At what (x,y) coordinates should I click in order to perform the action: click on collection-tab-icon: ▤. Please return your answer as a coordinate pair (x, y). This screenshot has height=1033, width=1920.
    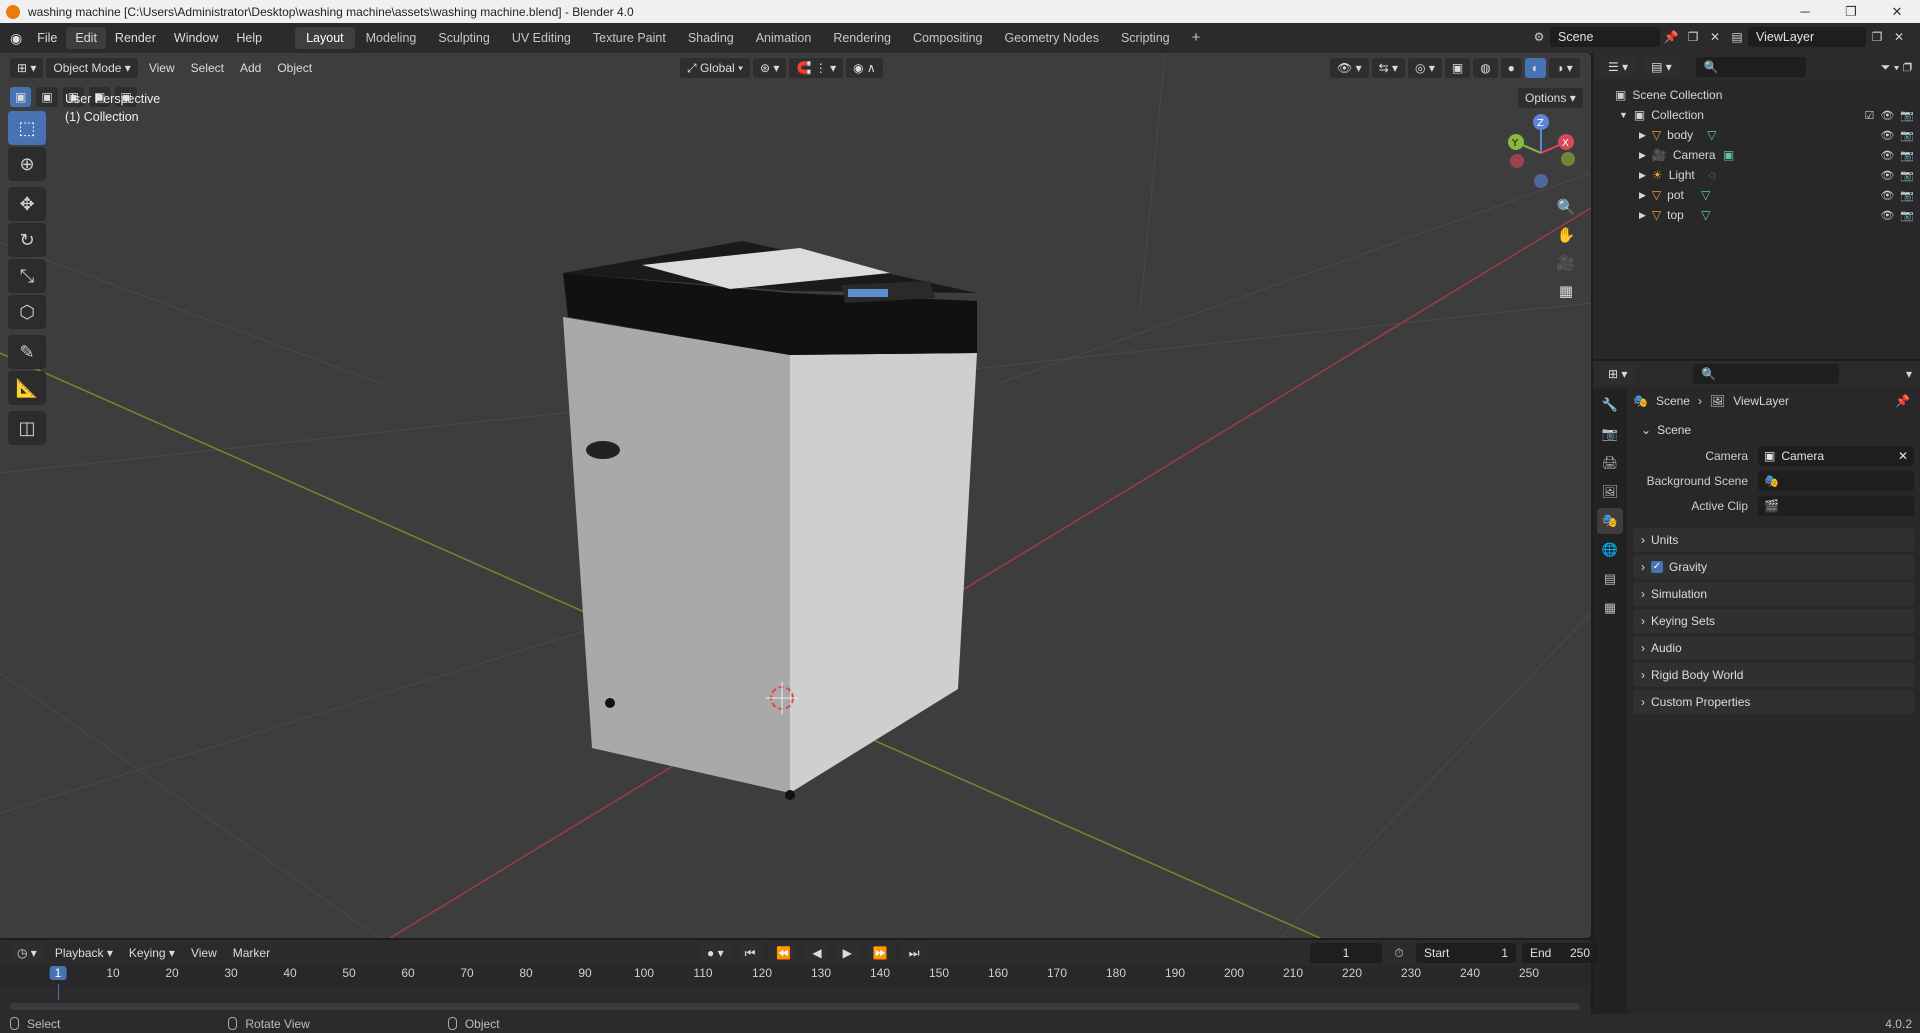
    Looking at the image, I should click on (1610, 579).